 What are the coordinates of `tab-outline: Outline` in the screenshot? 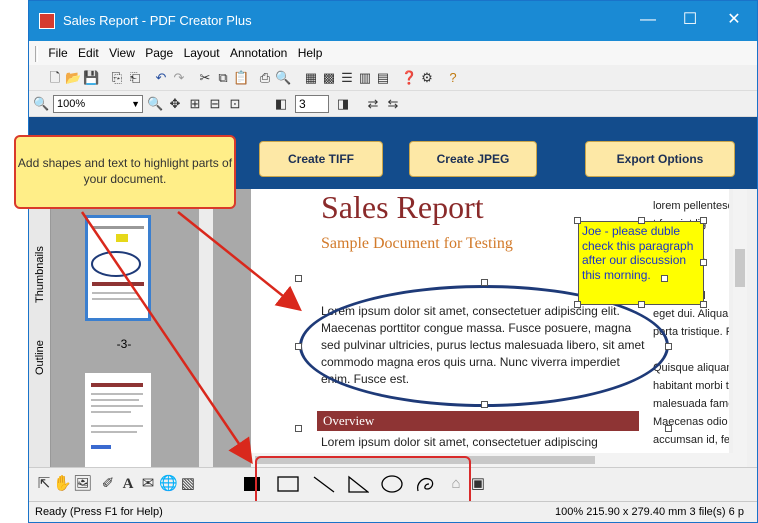 It's located at (40, 358).